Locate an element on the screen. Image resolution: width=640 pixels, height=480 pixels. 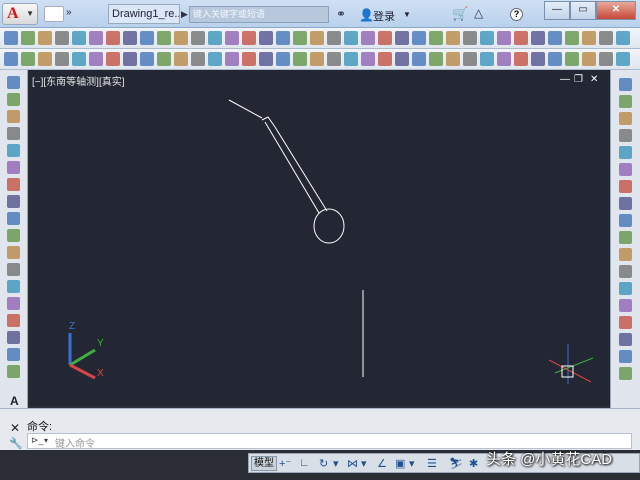
annotation-scale-icon: ⛷ is located at coordinates (456, 463).